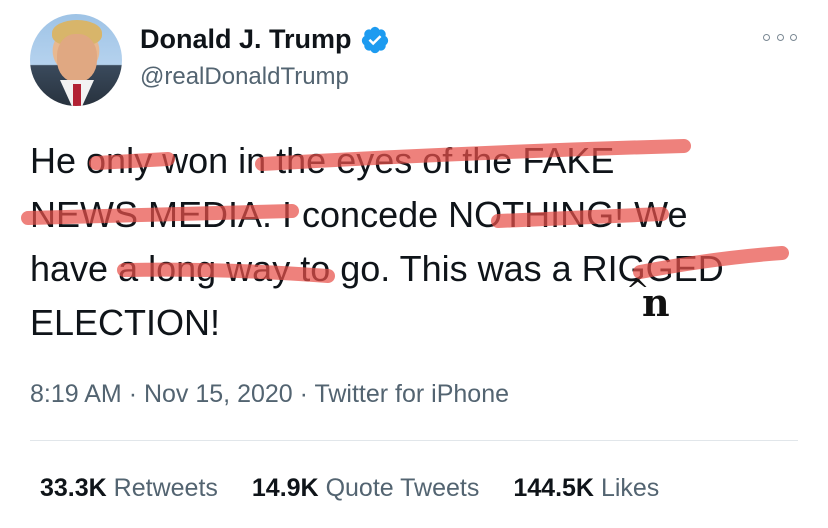 The width and height of the screenshot is (828, 528). I want to click on avatar, so click(76, 60).